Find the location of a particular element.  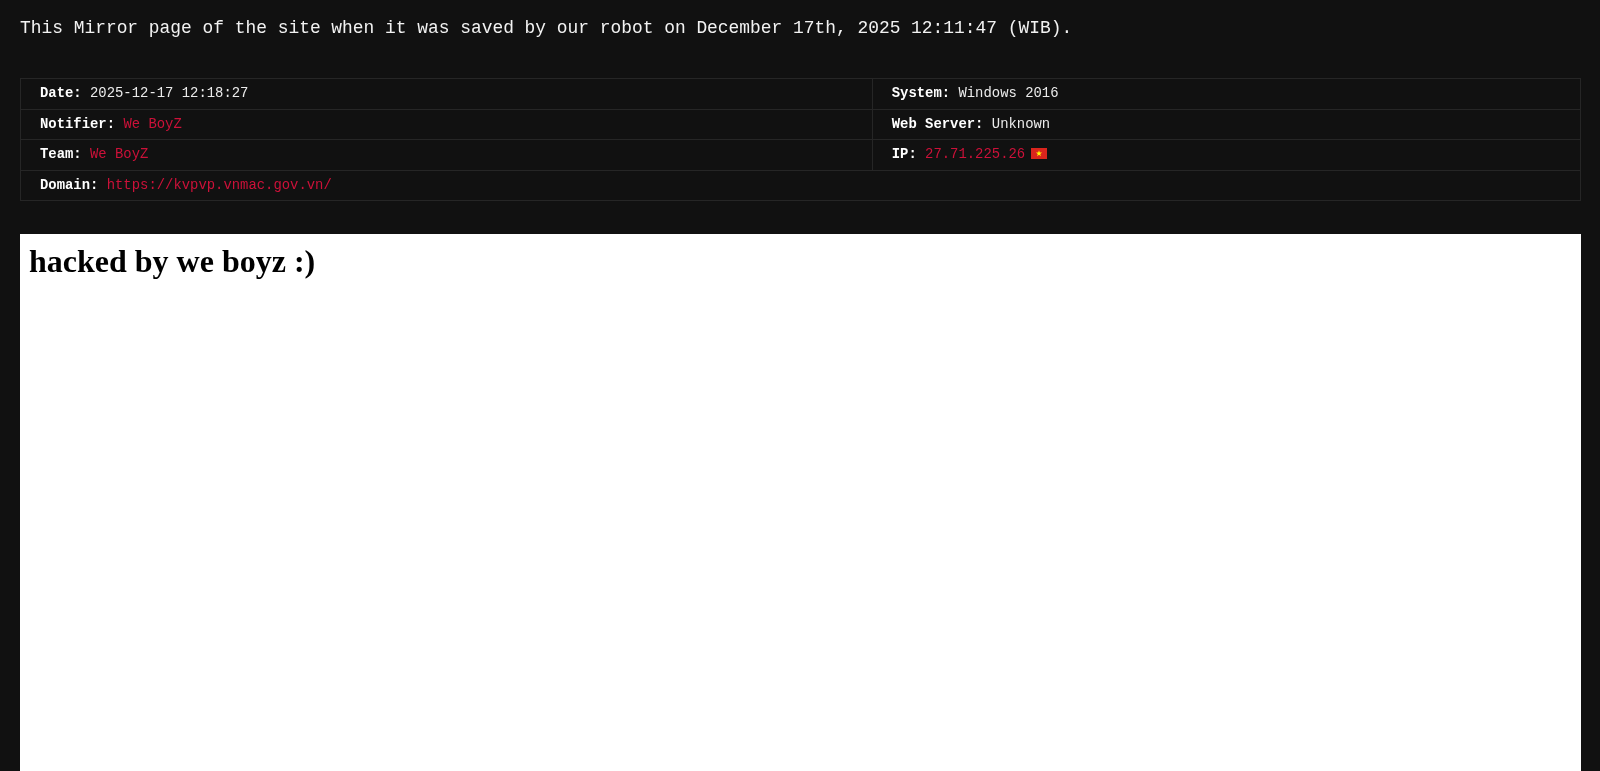

field-label: Team: is located at coordinates (61, 154).